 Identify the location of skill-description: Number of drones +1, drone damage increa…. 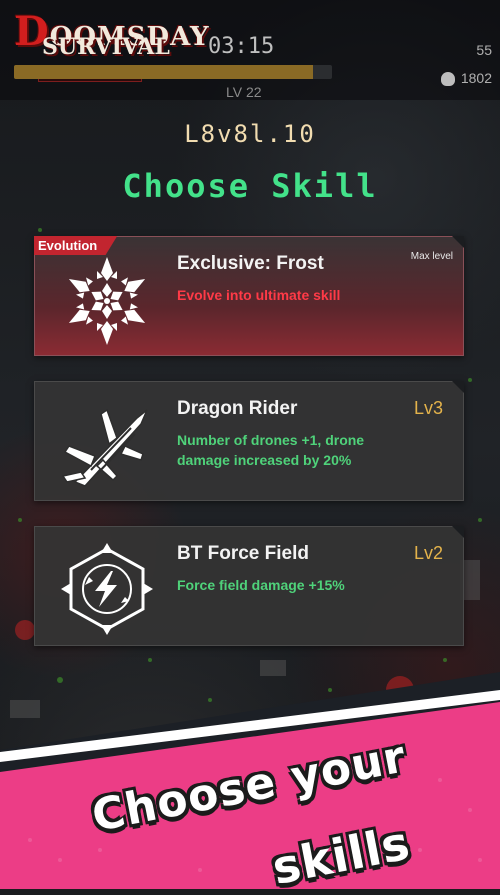
(271, 450).